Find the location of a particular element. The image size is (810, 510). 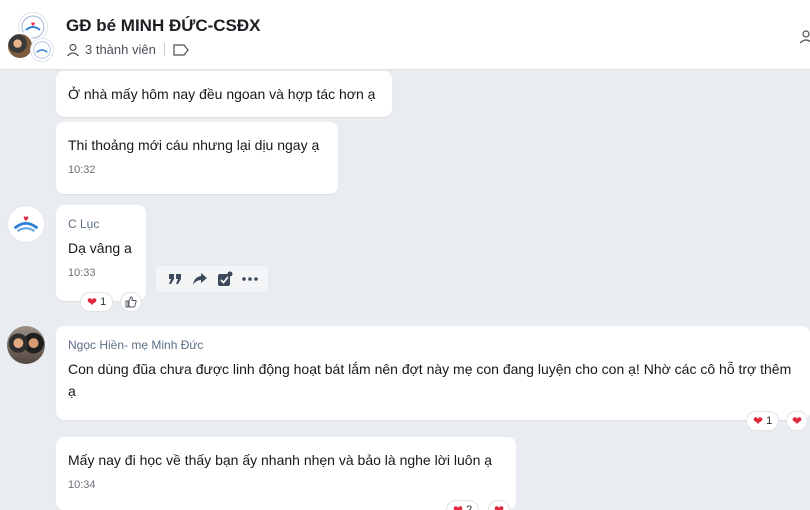

quote-icon is located at coordinates (175, 279).